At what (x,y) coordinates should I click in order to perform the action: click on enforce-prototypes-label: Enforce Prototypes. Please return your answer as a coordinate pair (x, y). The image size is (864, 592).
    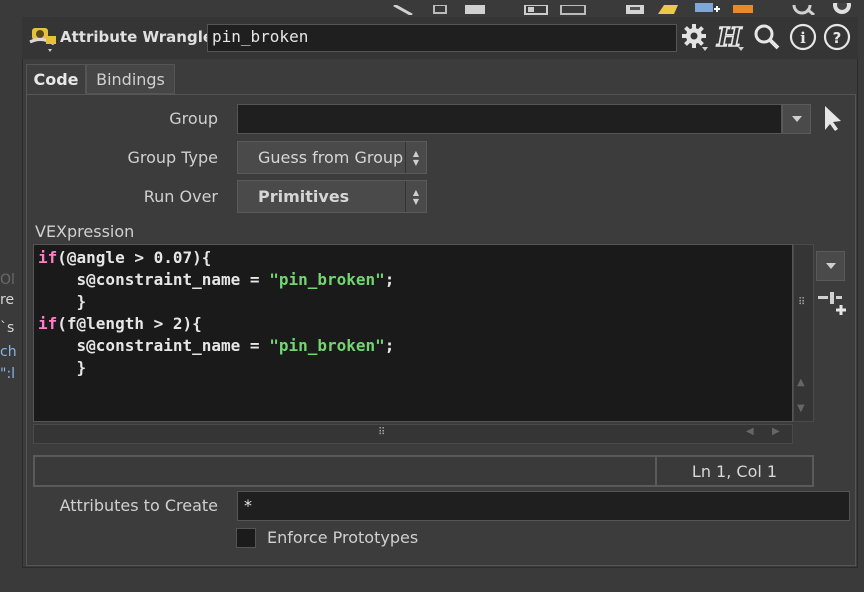
    Looking at the image, I should click on (343, 537).